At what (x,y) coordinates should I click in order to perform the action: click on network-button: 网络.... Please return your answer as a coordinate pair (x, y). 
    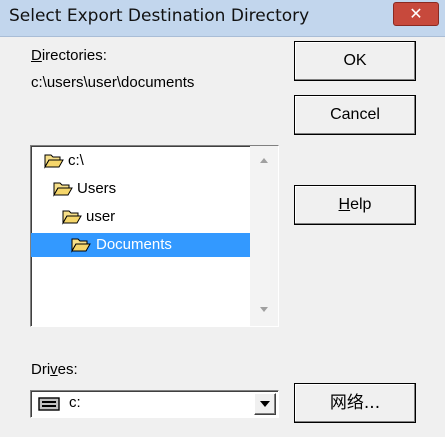
    Looking at the image, I should click on (355, 403).